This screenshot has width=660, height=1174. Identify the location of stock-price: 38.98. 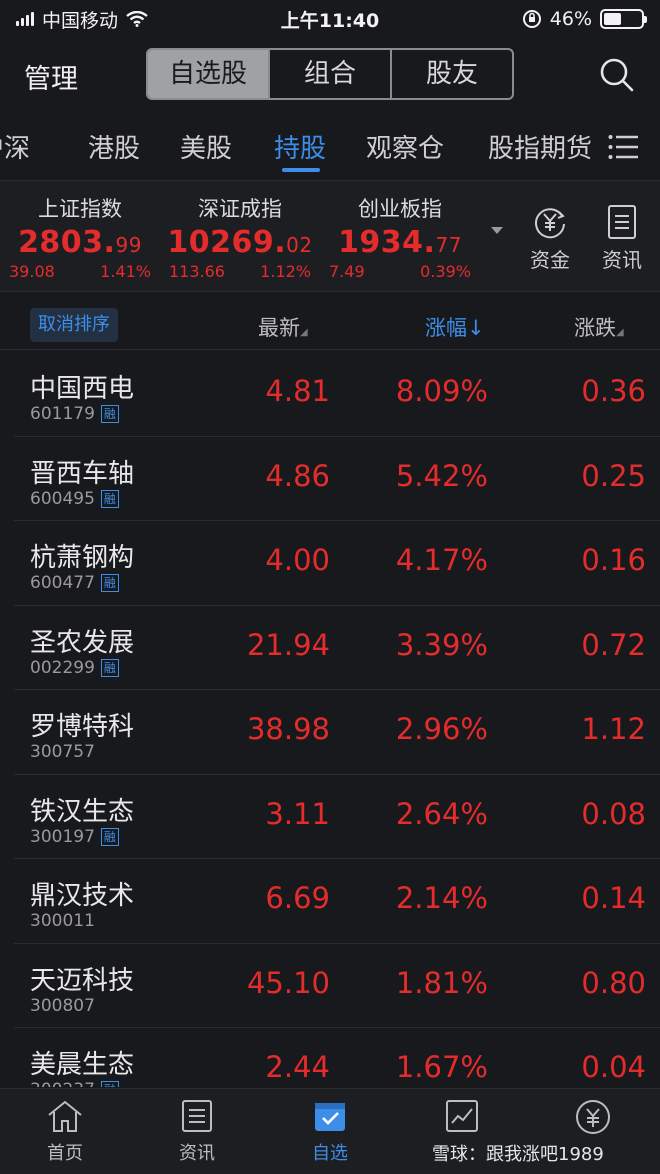
(288, 729).